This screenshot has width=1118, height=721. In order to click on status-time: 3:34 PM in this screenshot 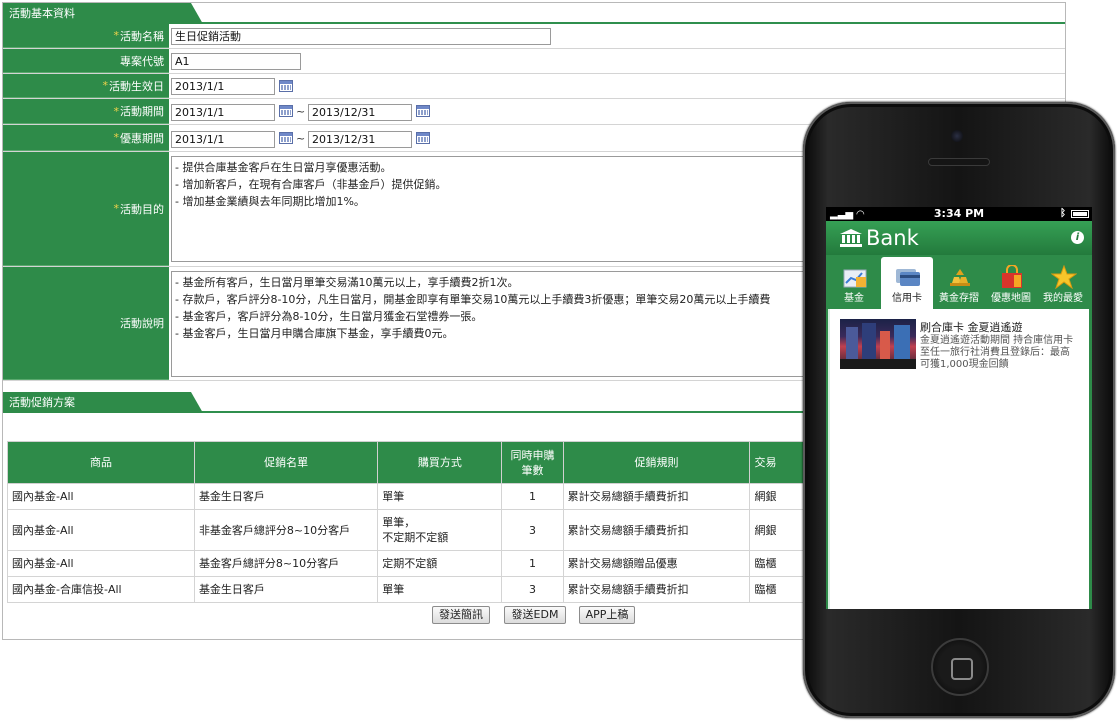, I will do `click(959, 213)`.